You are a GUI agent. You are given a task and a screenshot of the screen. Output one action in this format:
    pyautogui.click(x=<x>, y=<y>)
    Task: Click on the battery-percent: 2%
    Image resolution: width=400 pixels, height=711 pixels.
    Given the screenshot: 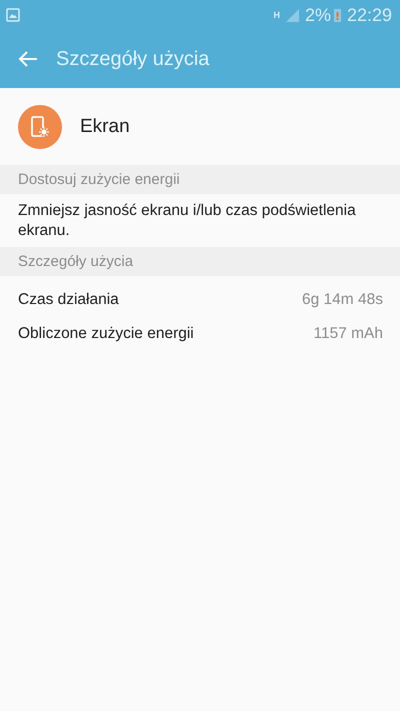 What is the action you would take?
    pyautogui.click(x=317, y=15)
    